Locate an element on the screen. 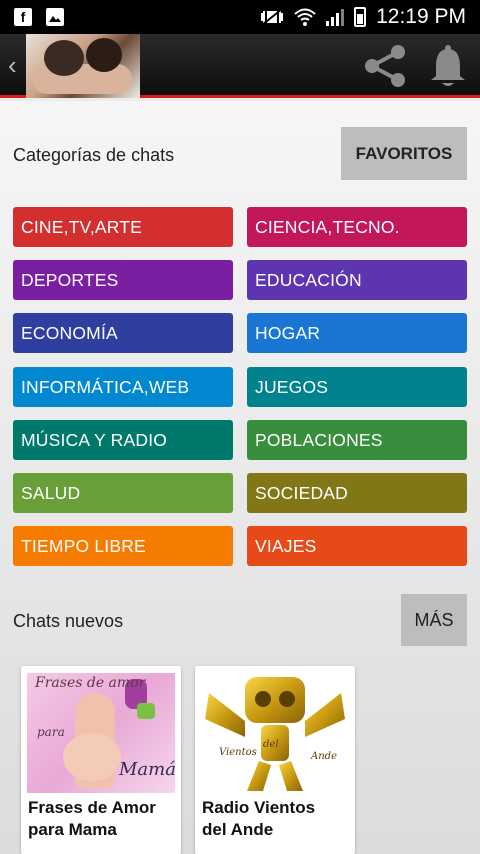 This screenshot has height=854, width=480. chat-card-title-line: para Mama is located at coordinates (72, 829).